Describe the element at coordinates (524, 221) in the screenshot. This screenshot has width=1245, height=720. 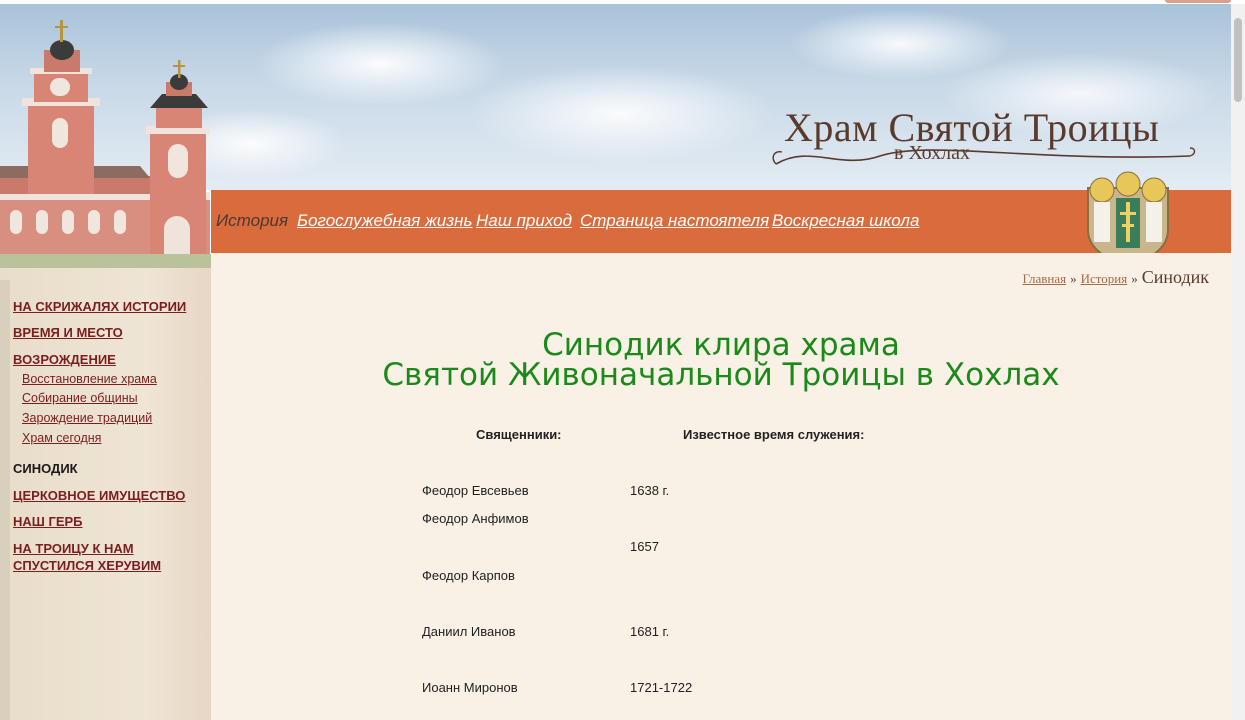
I see `nav-item-parish: Наш приход` at that location.